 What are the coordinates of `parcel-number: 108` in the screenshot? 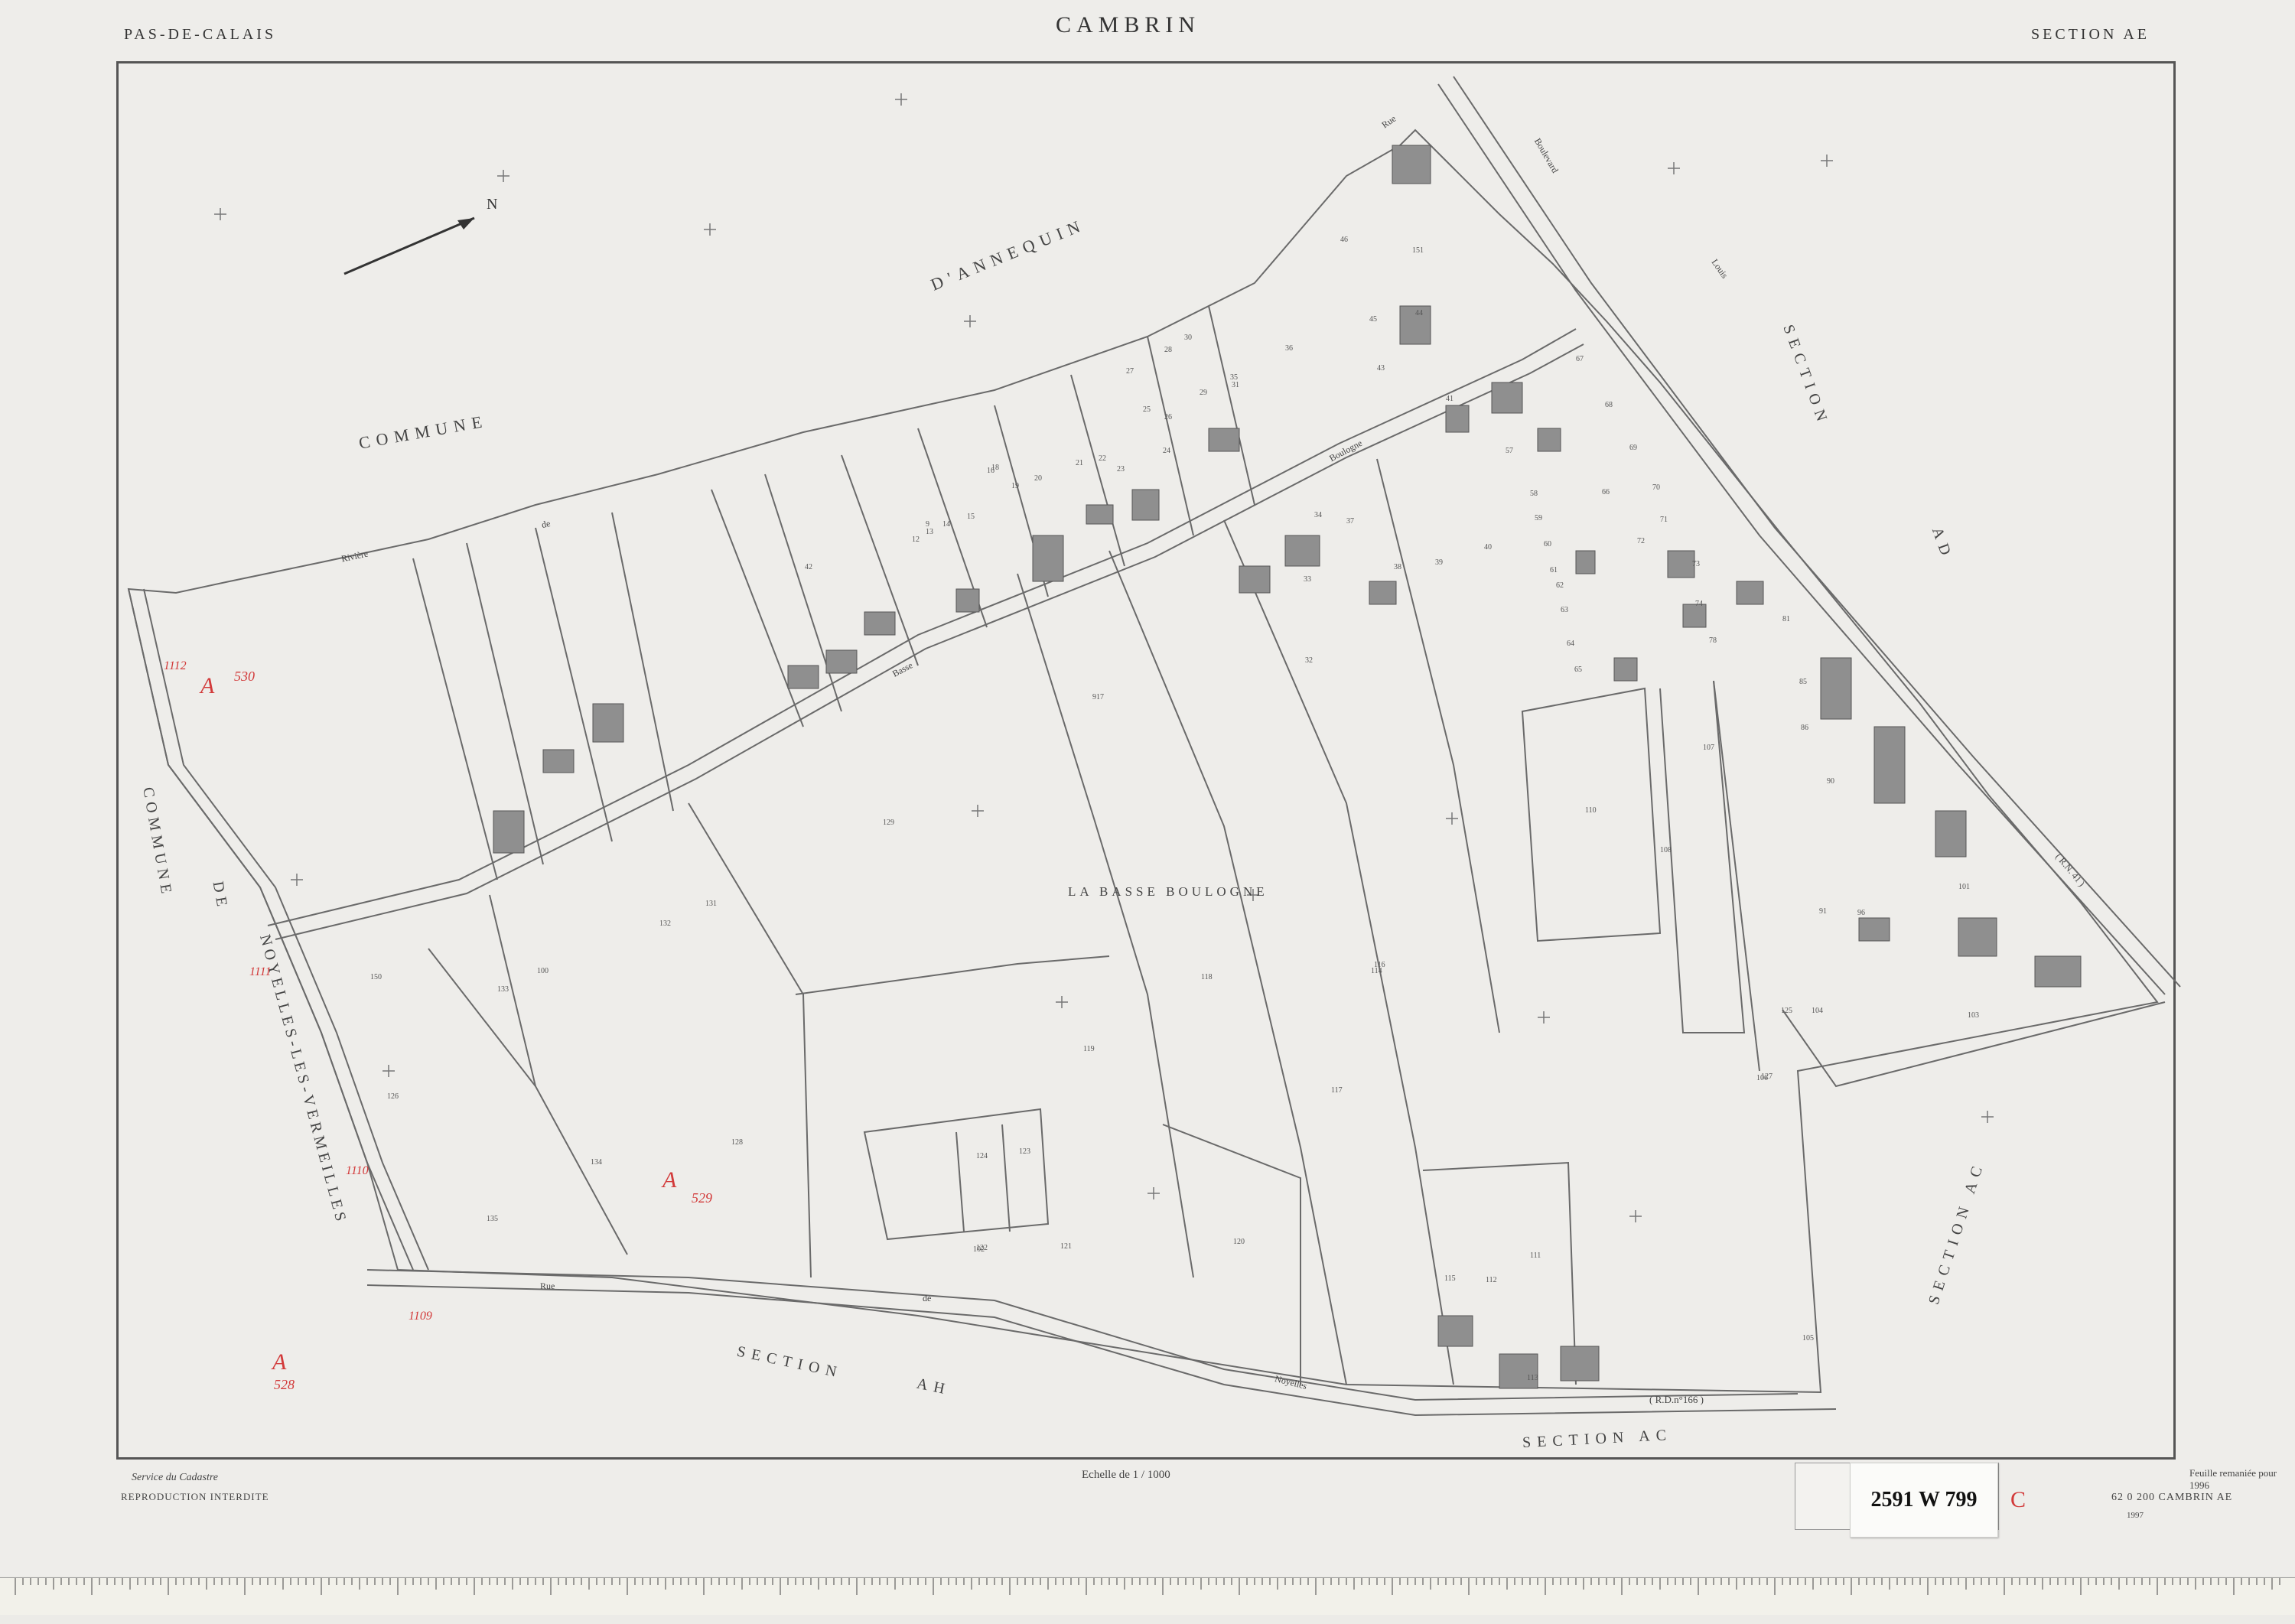 It's located at (1666, 850).